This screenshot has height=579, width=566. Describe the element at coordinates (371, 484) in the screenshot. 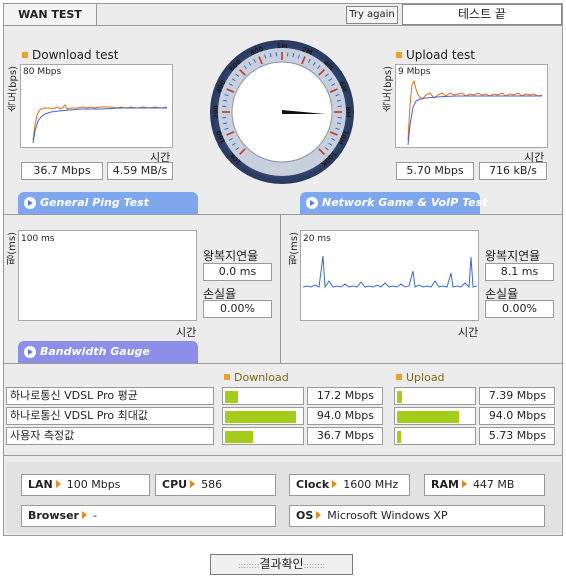

I see `clock-value: 1600 MHz` at that location.